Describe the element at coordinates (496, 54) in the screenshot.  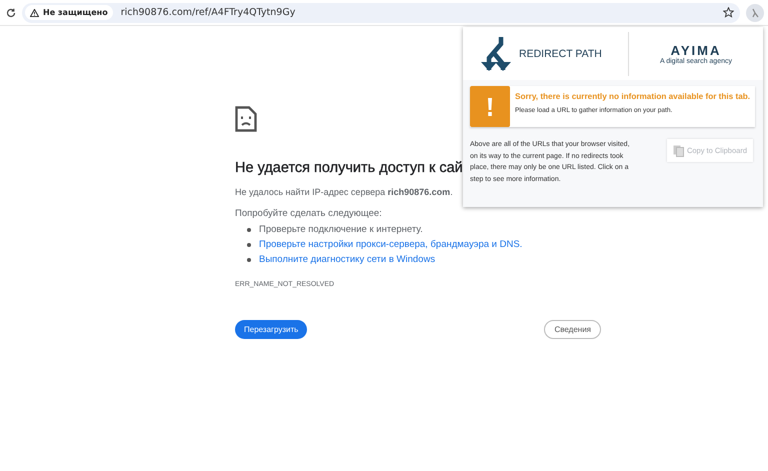
I see `redirect-path-logo-icon` at that location.